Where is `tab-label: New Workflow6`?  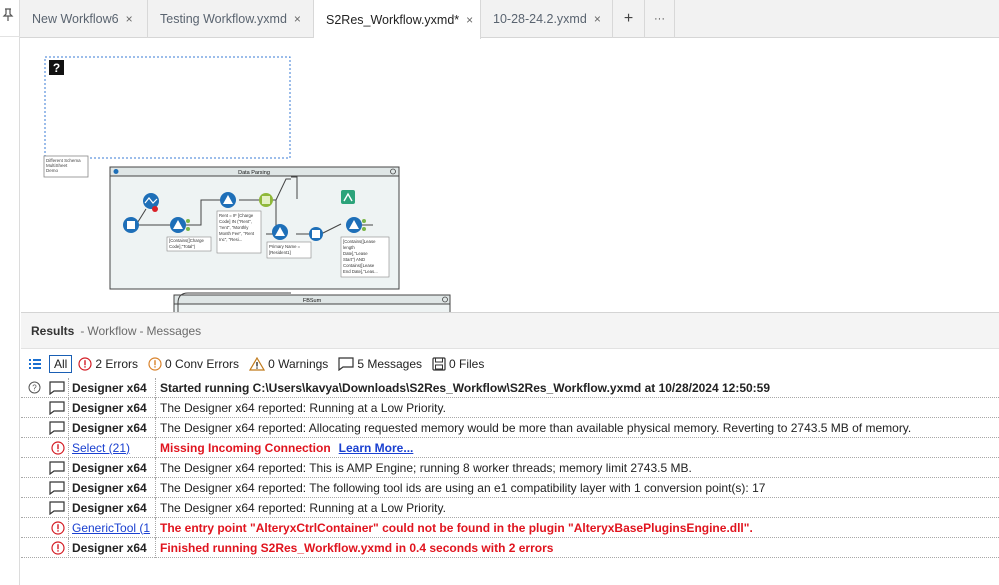
tab-label: New Workflow6 is located at coordinates (75, 19).